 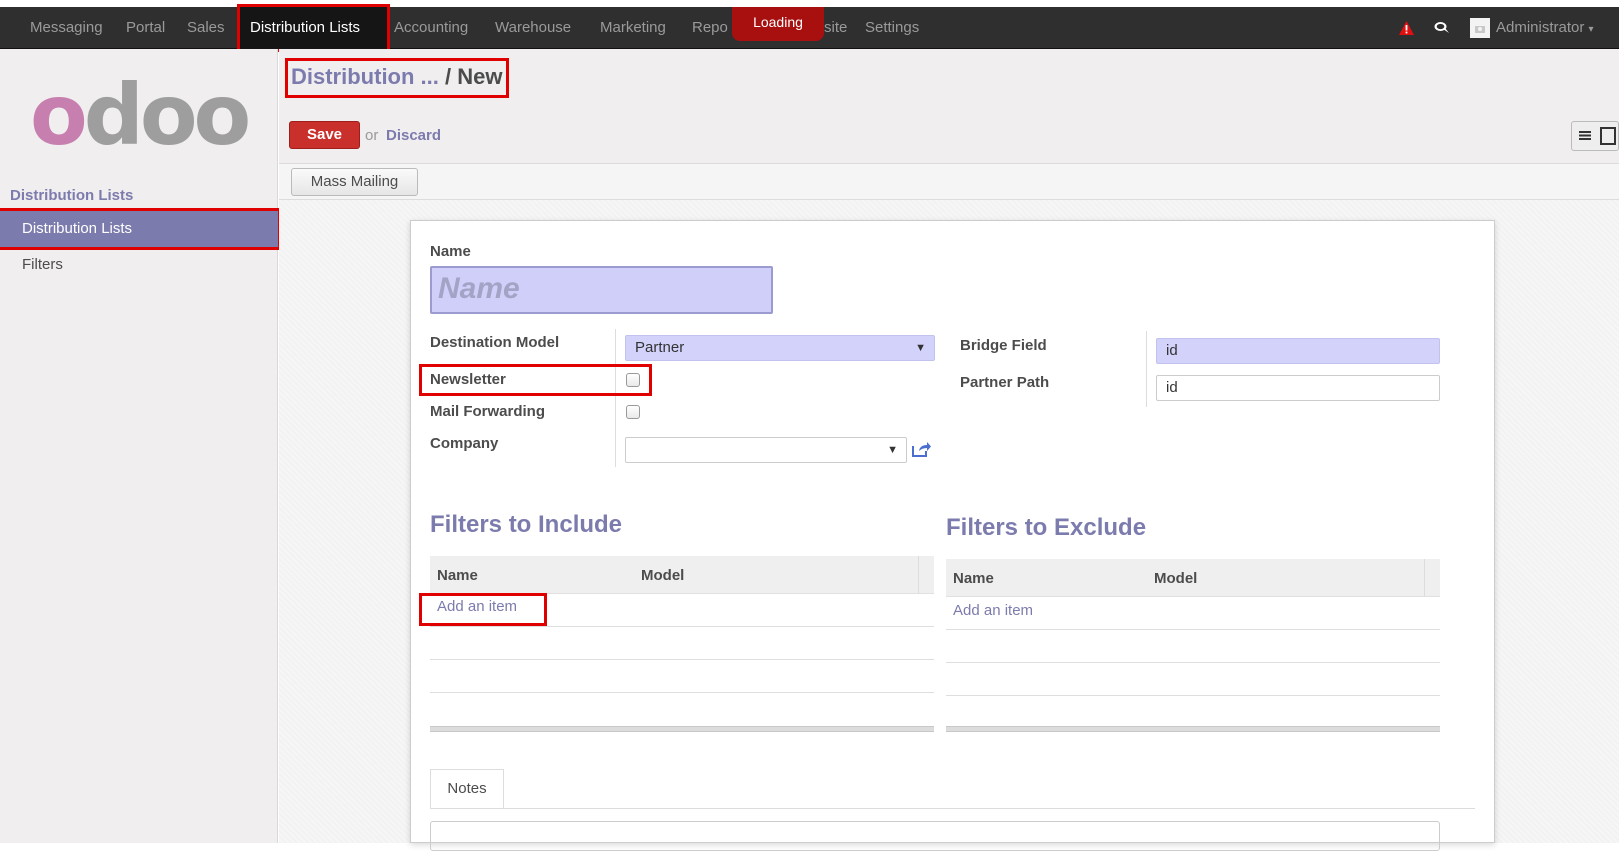 What do you see at coordinates (488, 411) in the screenshot?
I see `mail-forwarding-label: Mail Forwarding` at bounding box center [488, 411].